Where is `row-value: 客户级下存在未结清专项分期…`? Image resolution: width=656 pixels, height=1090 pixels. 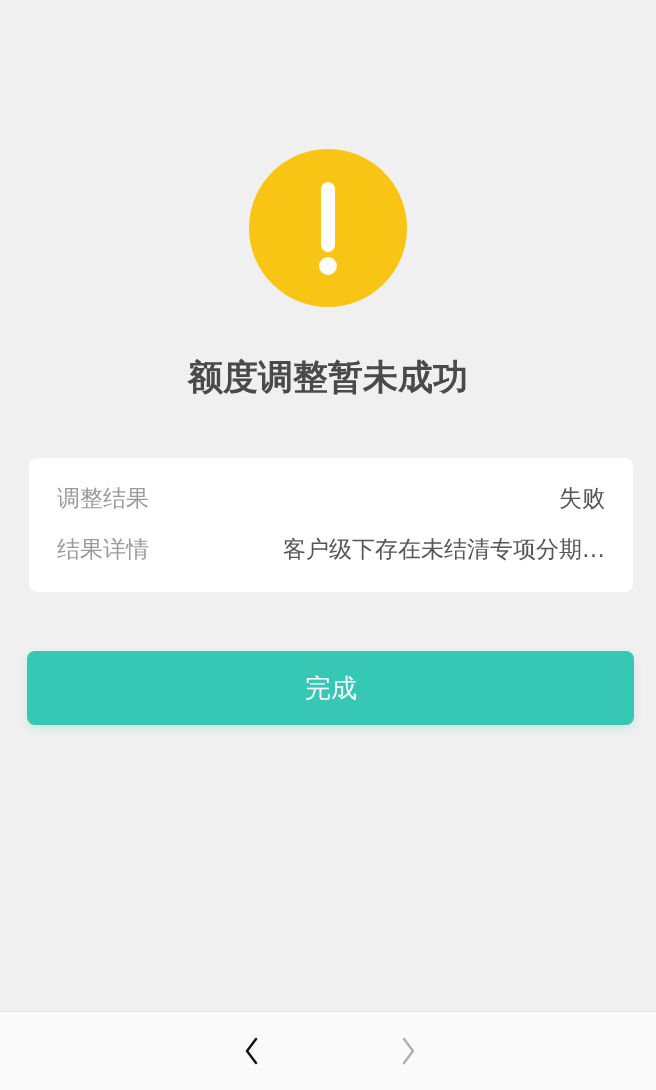
row-value: 客户级下存在未结清专项分期… is located at coordinates (444, 549).